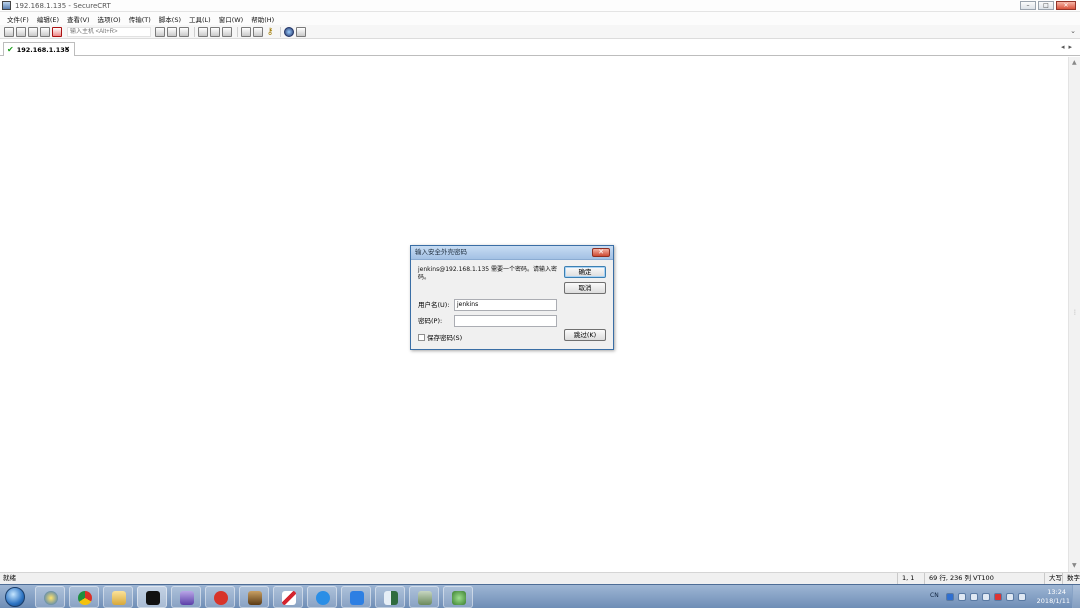 This screenshot has width=1080, height=608. What do you see at coordinates (258, 31) in the screenshot?
I see `tools-icon` at bounding box center [258, 31].